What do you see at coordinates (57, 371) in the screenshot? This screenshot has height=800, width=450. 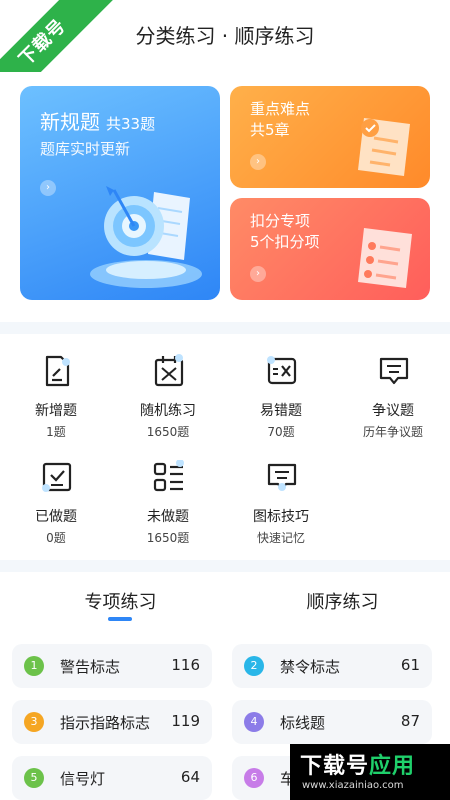 I see `document-edit-icon` at bounding box center [57, 371].